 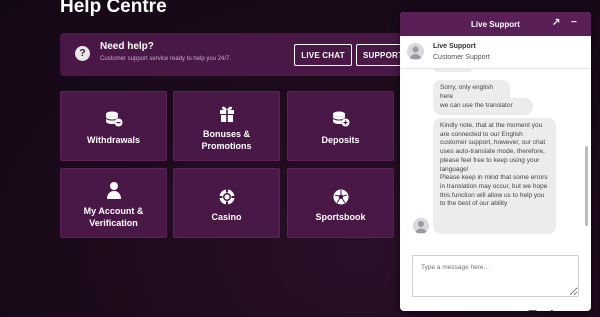 What do you see at coordinates (461, 57) in the screenshot?
I see `agent-role: Customer Support` at bounding box center [461, 57].